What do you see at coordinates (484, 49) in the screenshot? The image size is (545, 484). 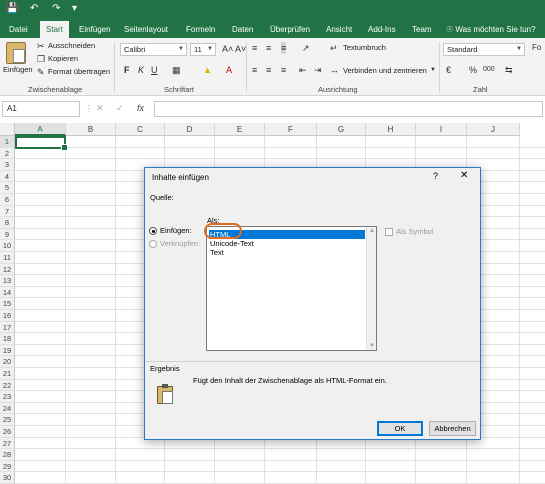 I see `number-format-combo: Standard ▼` at bounding box center [484, 49].